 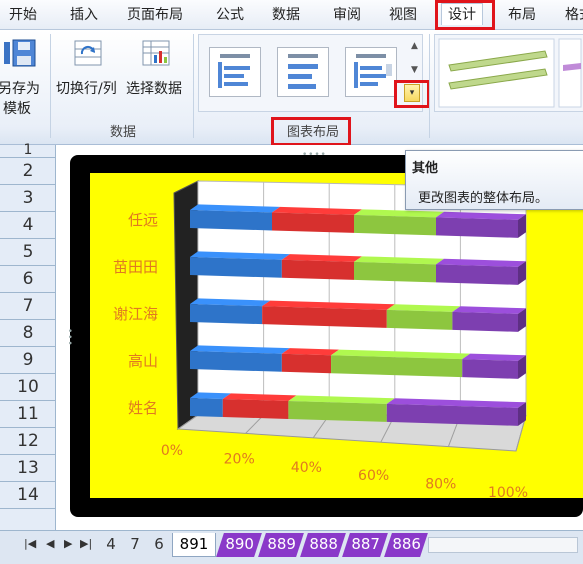 What do you see at coordinates (239, 545) in the screenshot?
I see `sheet-tab: 890` at bounding box center [239, 545].